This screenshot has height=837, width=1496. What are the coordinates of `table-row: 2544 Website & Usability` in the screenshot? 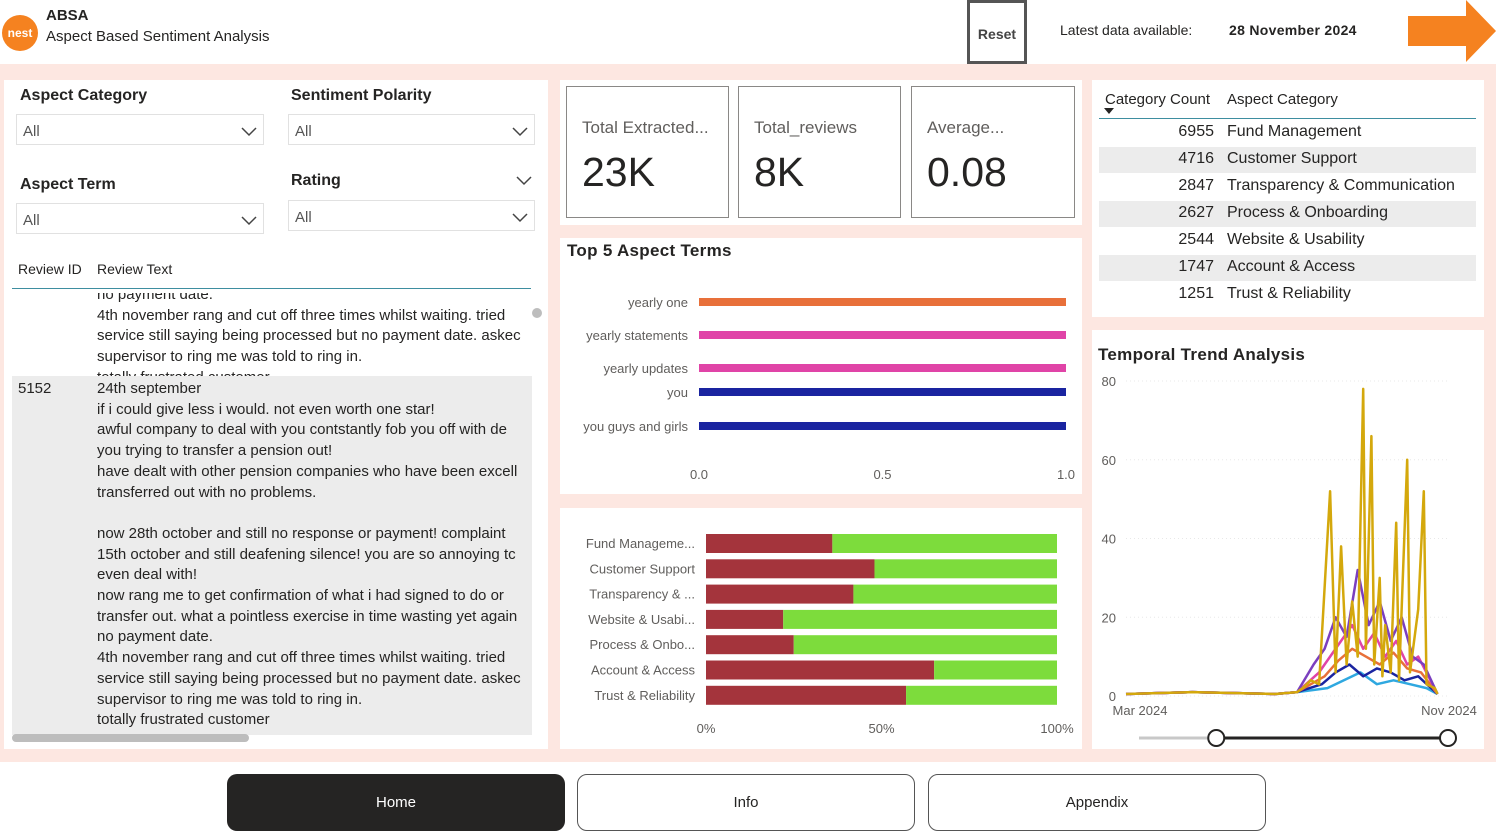 It's located at (1287, 241).